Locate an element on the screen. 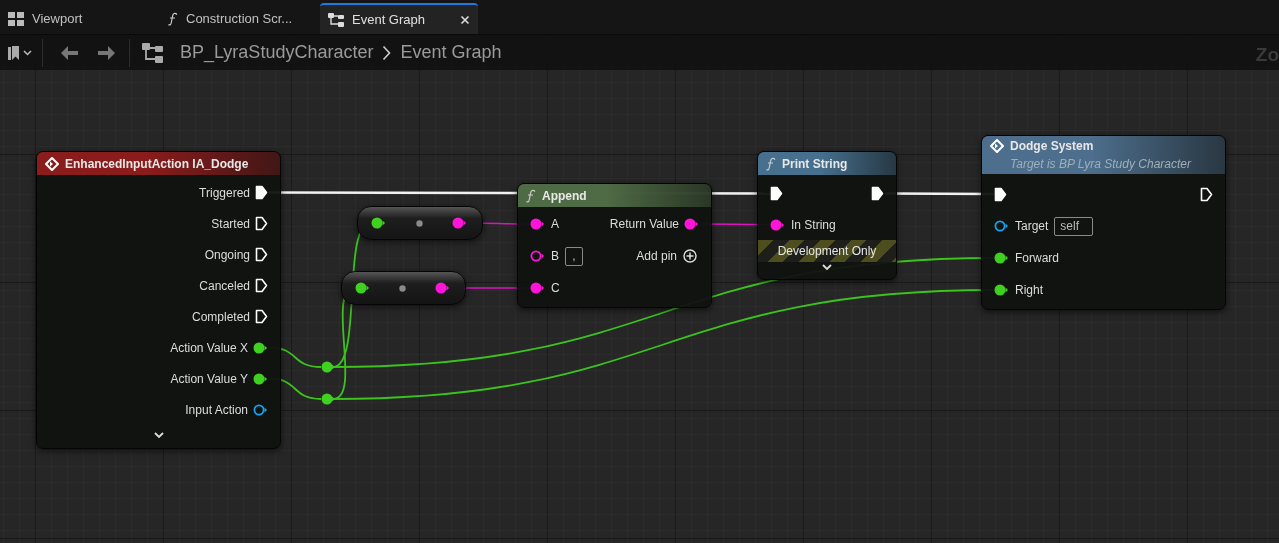 This screenshot has width=1279, height=543. graph-node: Dodge System Target is BP Lyra Study Character Target self Forward Right is located at coordinates (1103, 222).